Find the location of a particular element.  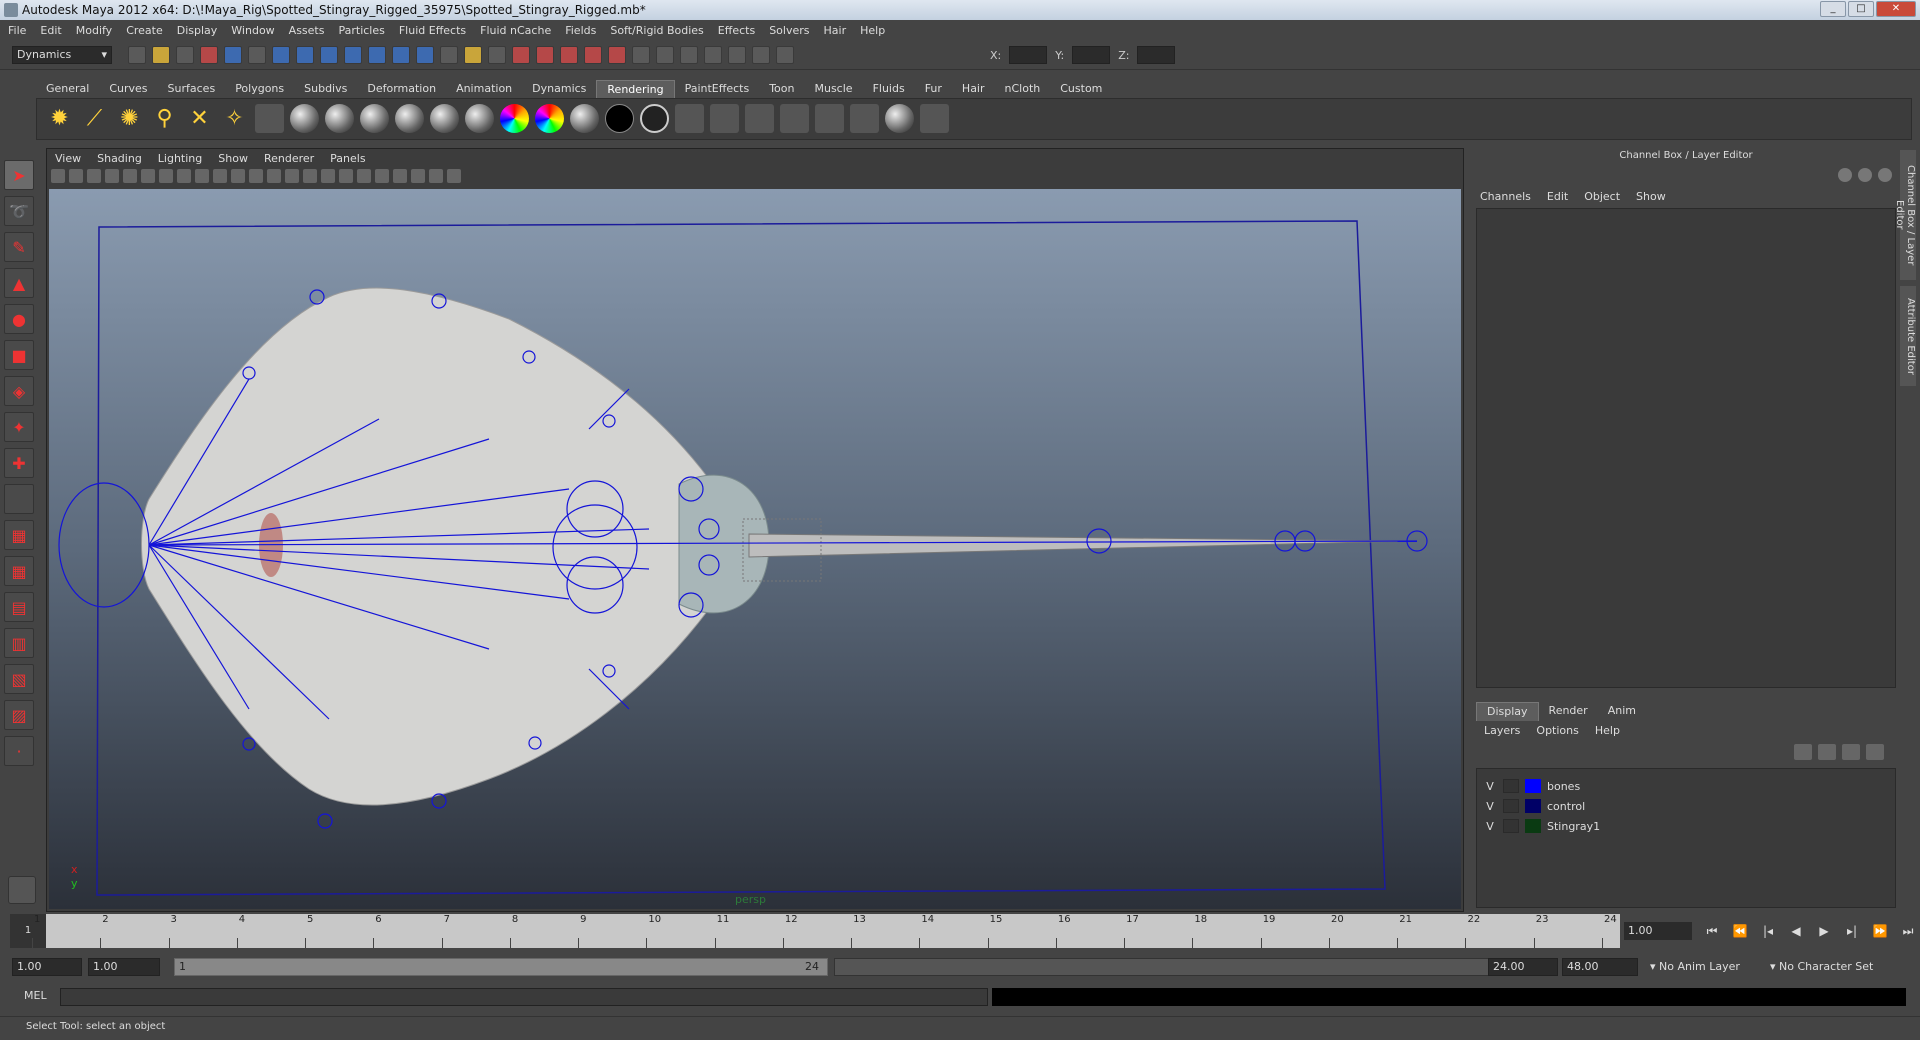

playback-end-field: 24.00 is located at coordinates (1523, 967).